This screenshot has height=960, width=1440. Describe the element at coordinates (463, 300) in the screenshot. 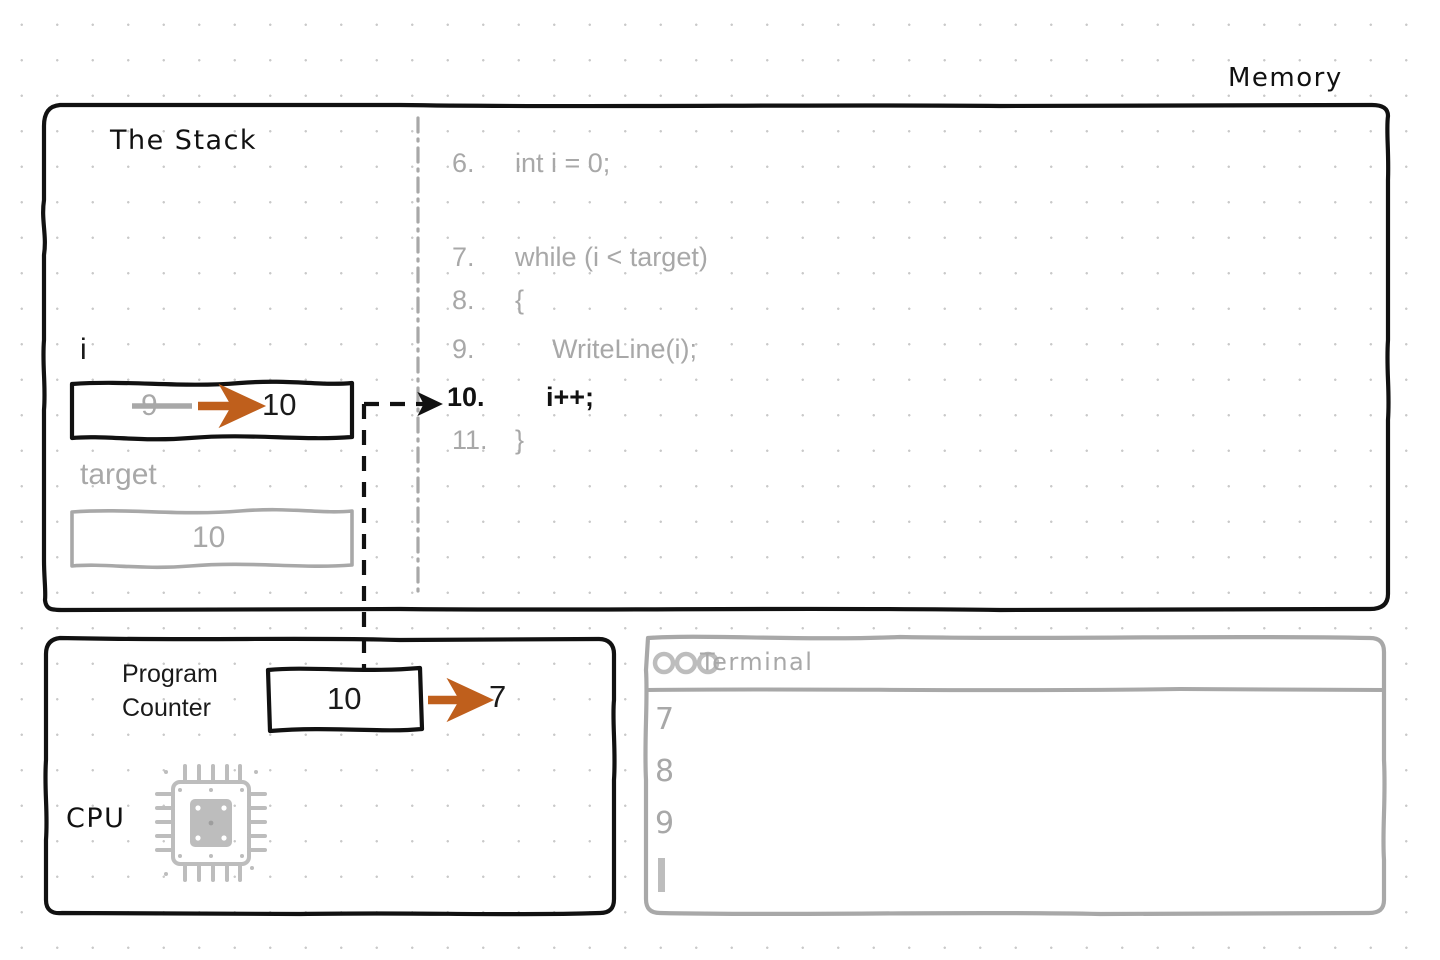

I see `code-line-number: 8.` at that location.